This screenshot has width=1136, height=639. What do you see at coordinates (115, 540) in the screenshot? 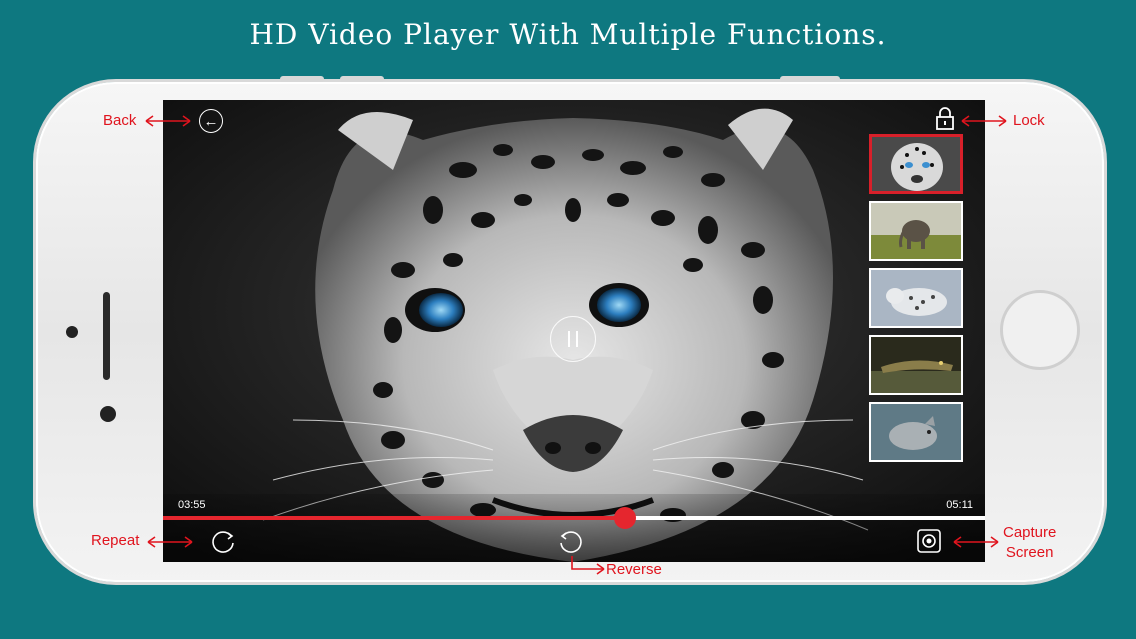
I see `annotation-repeat: Repeat` at bounding box center [115, 540].